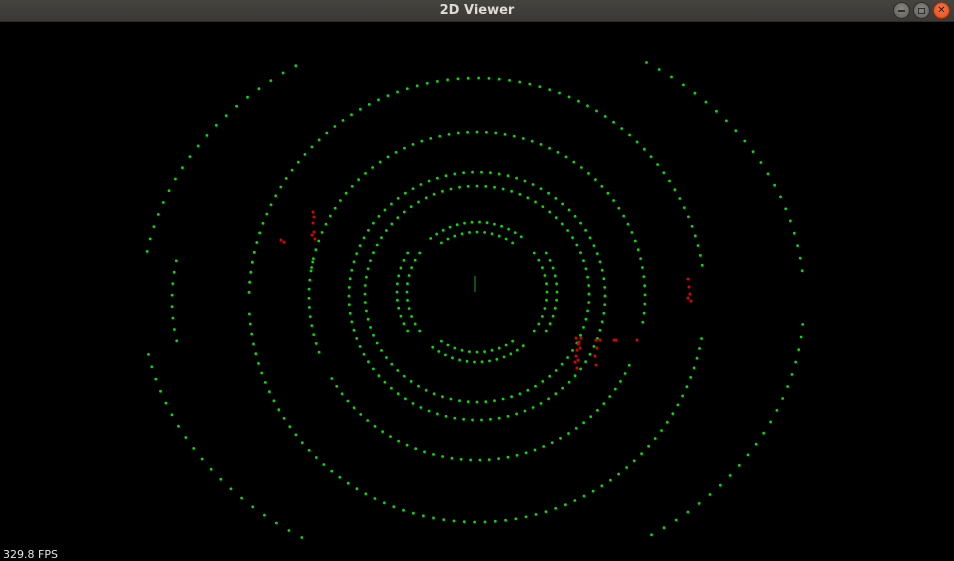 This screenshot has height=561, width=954. Describe the element at coordinates (901, 10) in the screenshot. I see `minimize-button` at that location.